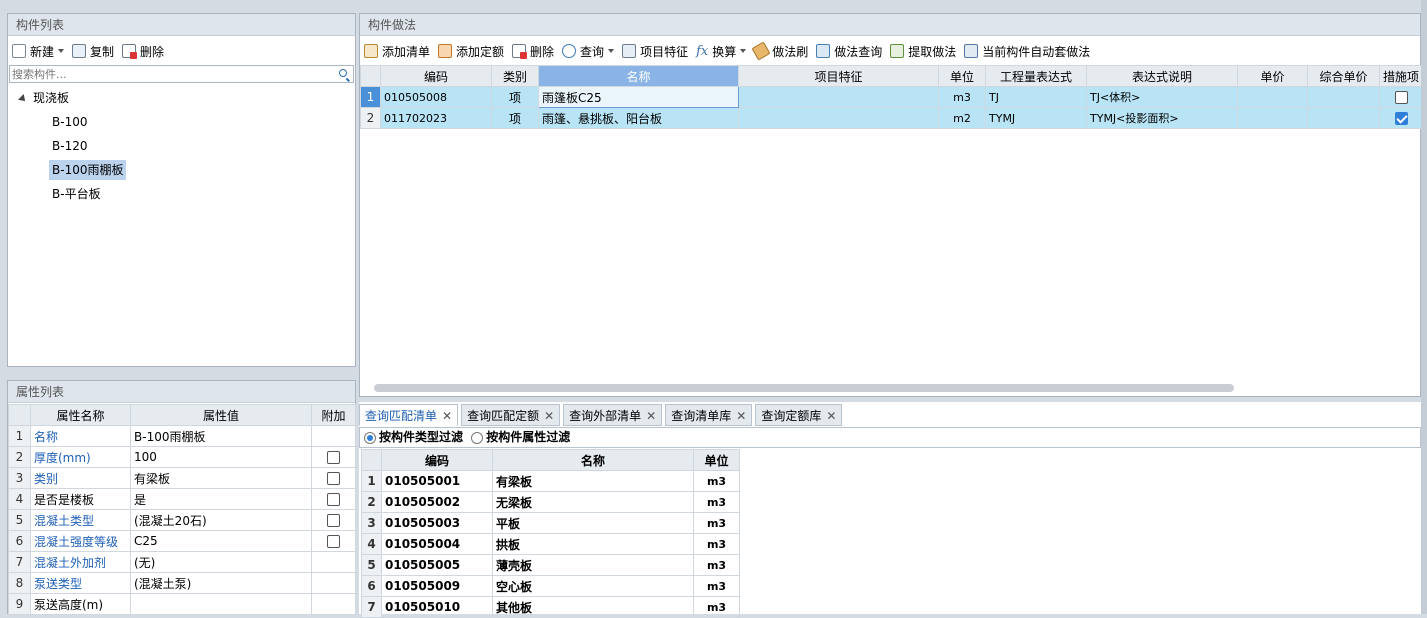  Describe the element at coordinates (221, 562) in the screenshot. I see `property-value: (无)` at that location.